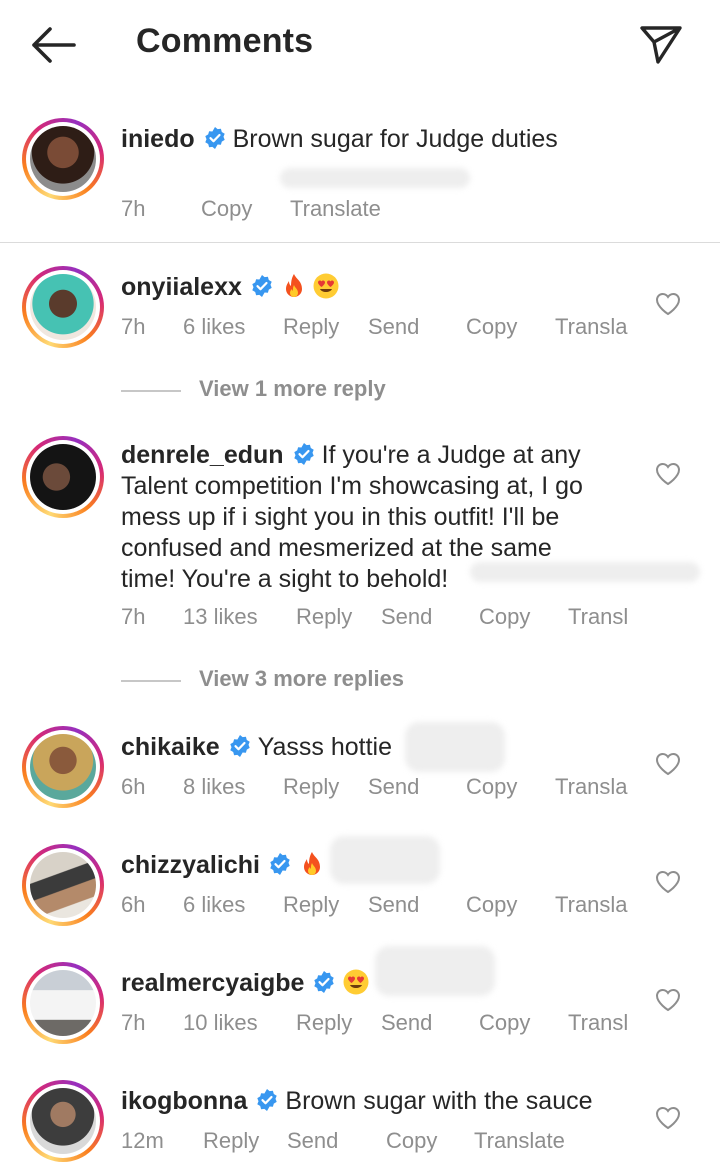 Image resolution: width=720 pixels, height=1169 pixels. Describe the element at coordinates (220, 1023) in the screenshot. I see `likes-count: 10 likes` at that location.